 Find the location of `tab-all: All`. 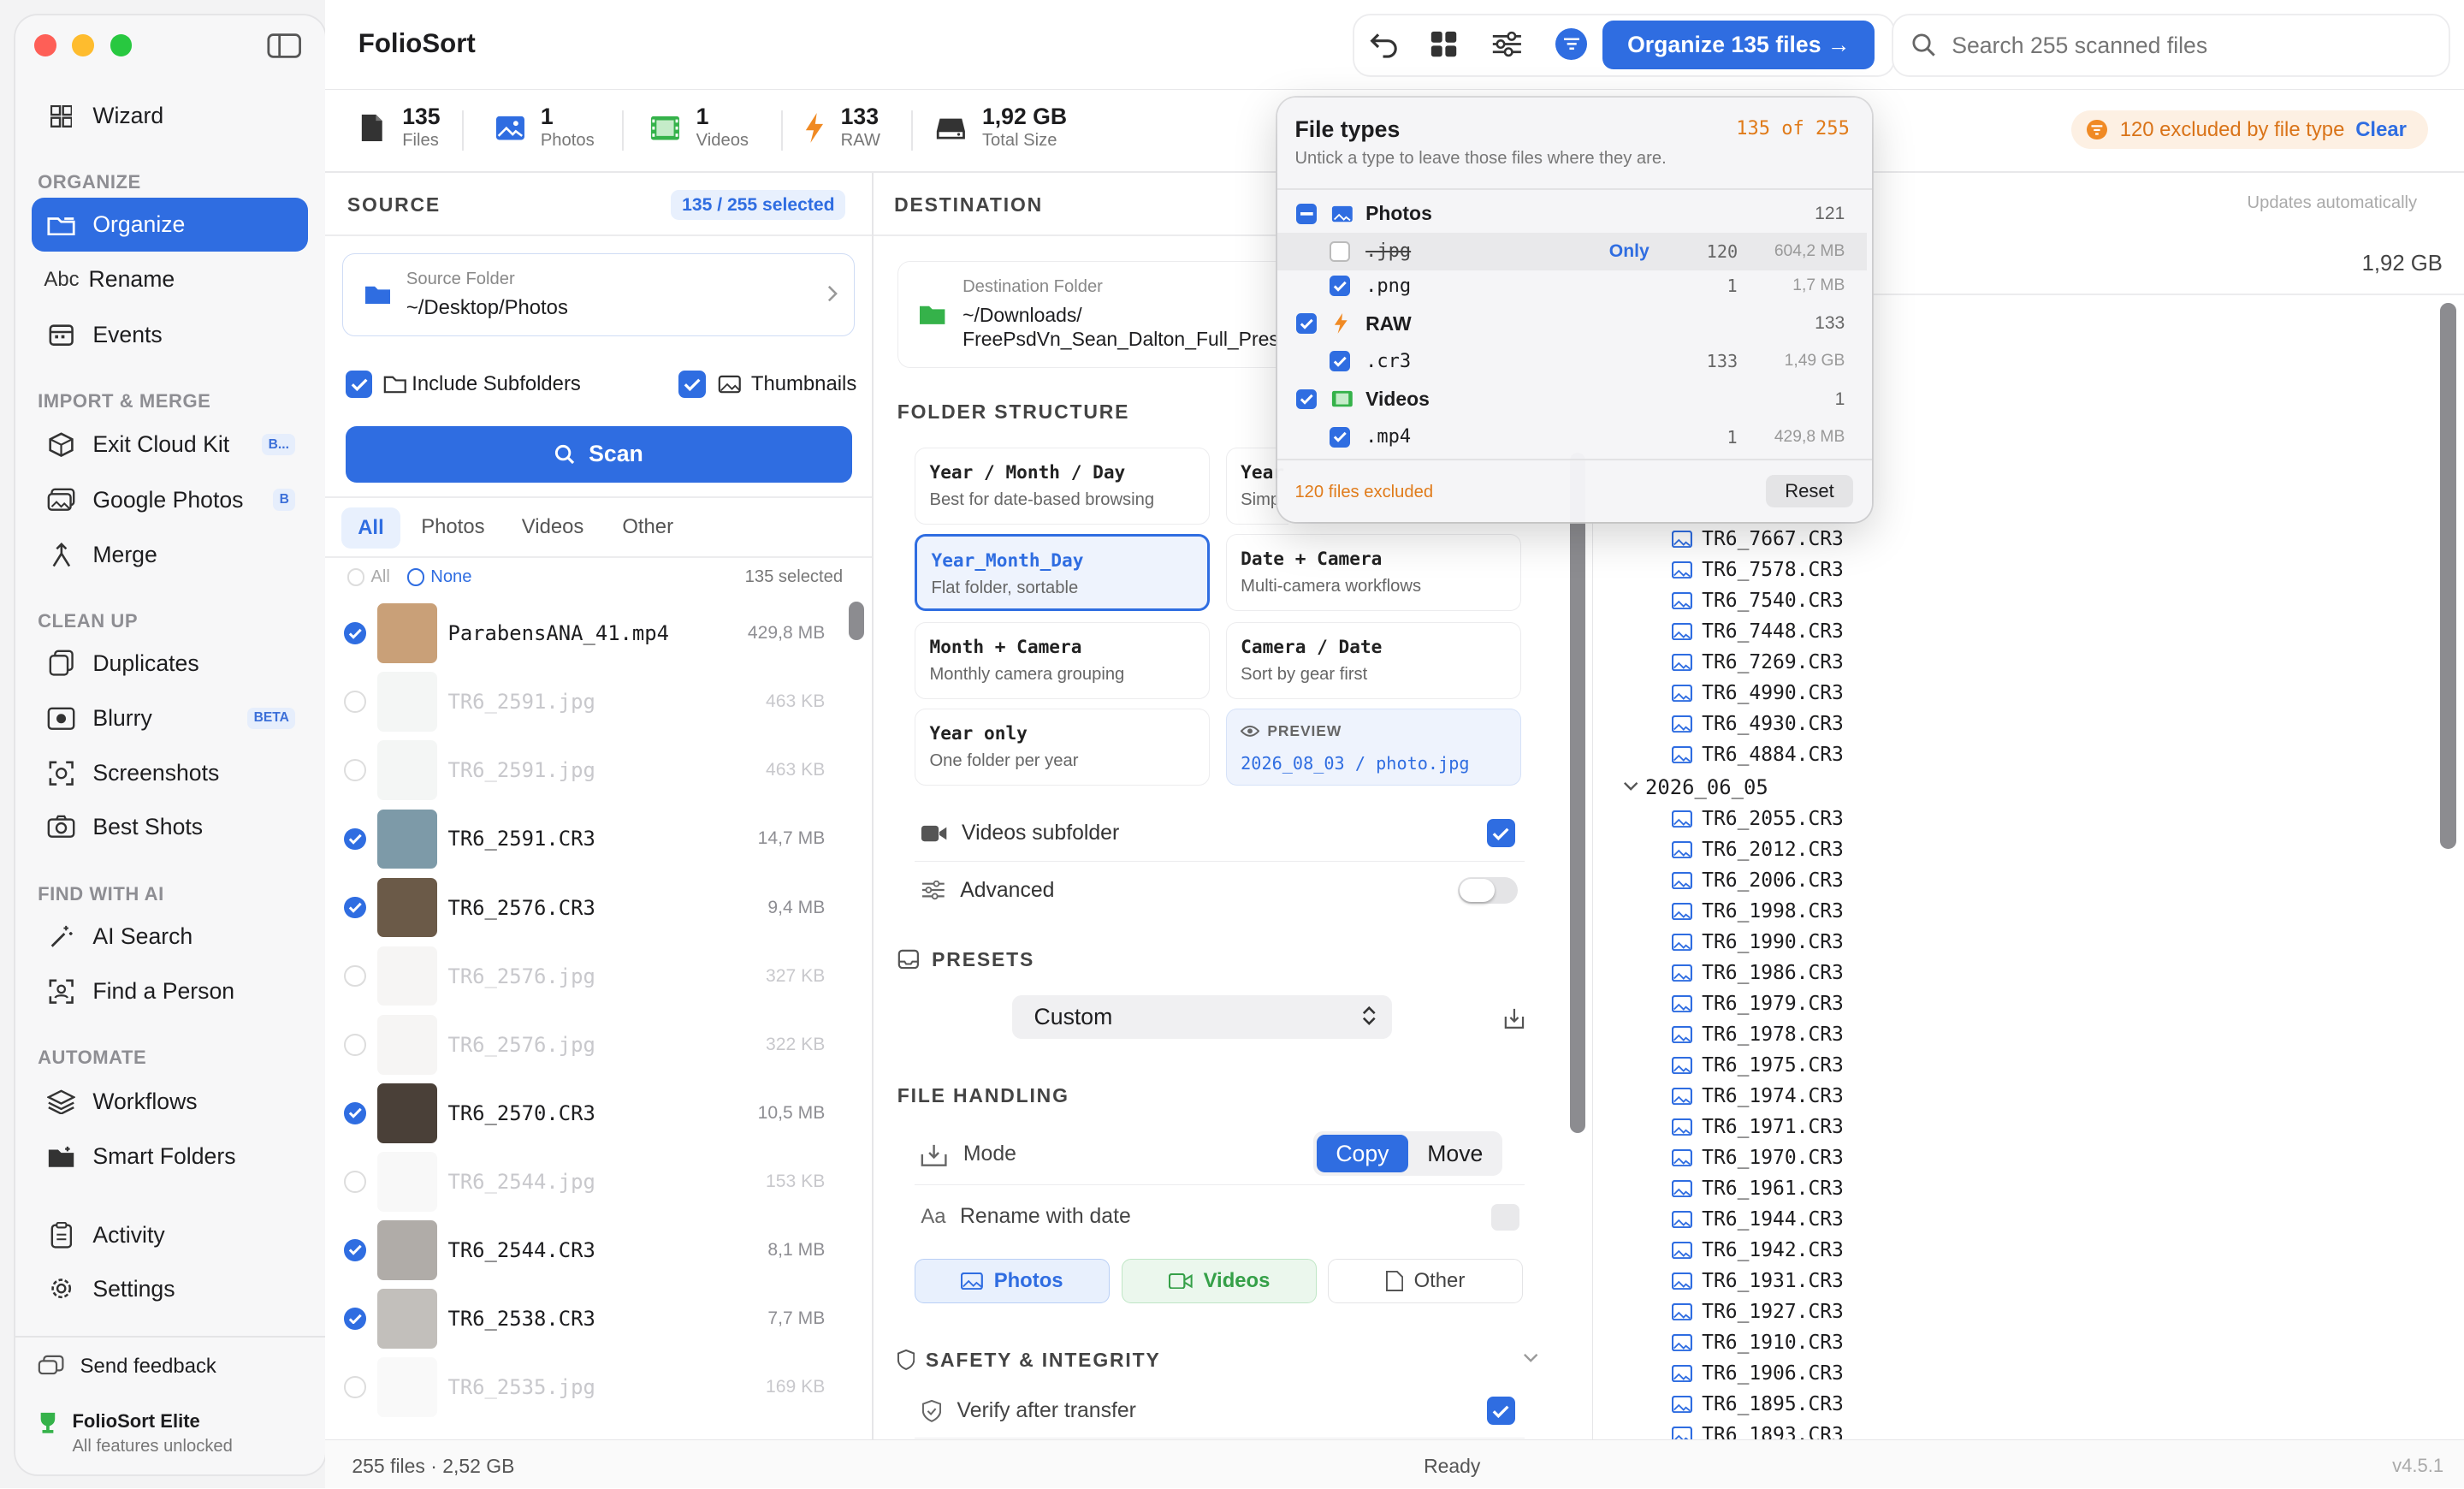

tab-all: All is located at coordinates (371, 528).